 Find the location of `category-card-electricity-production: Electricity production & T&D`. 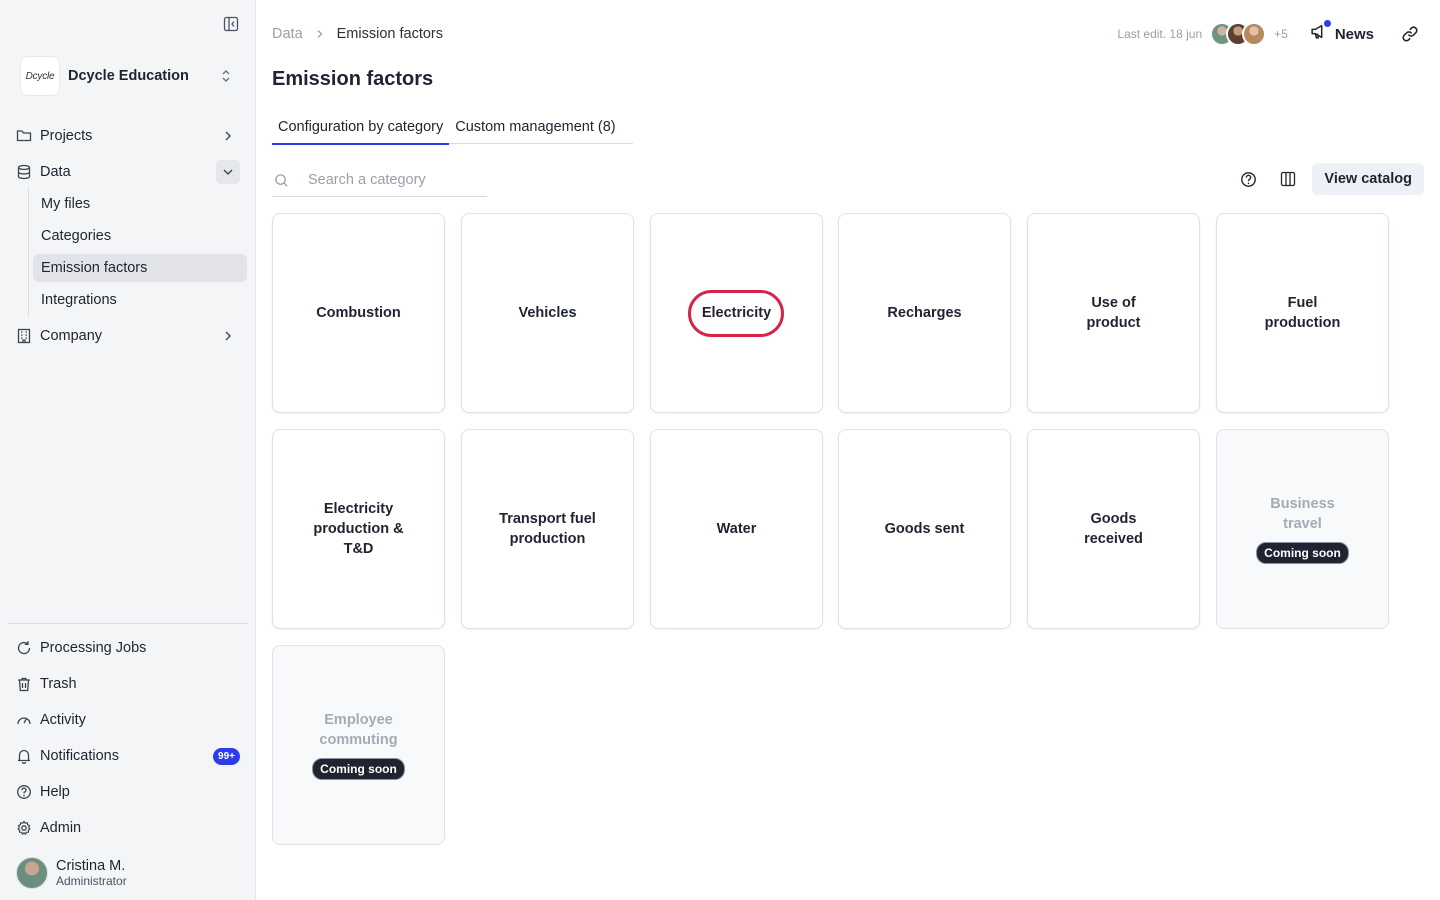

category-card-electricity-production: Electricity production & T&D is located at coordinates (358, 529).